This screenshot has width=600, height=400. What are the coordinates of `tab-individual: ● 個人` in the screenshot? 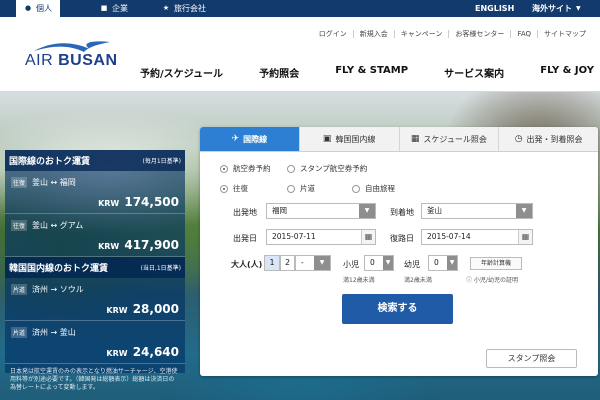 It's located at (38, 8).